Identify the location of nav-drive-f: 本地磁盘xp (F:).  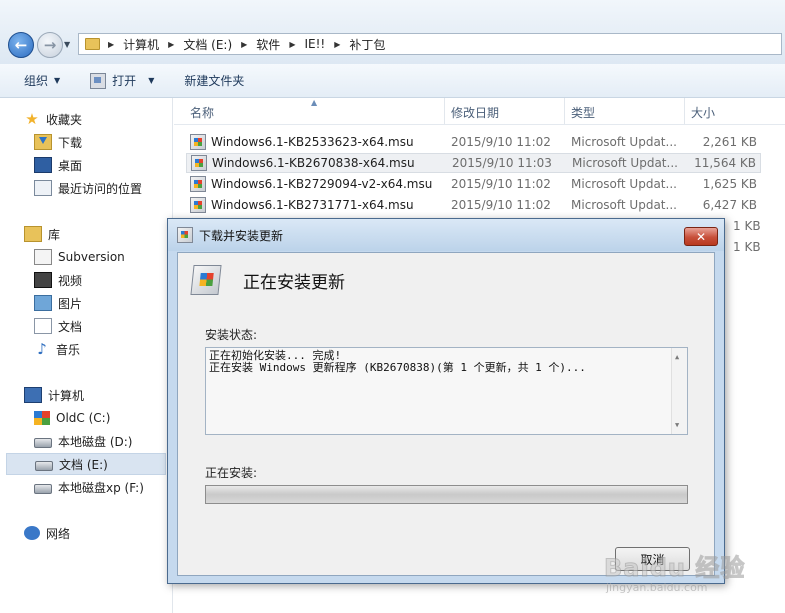
(99, 487).